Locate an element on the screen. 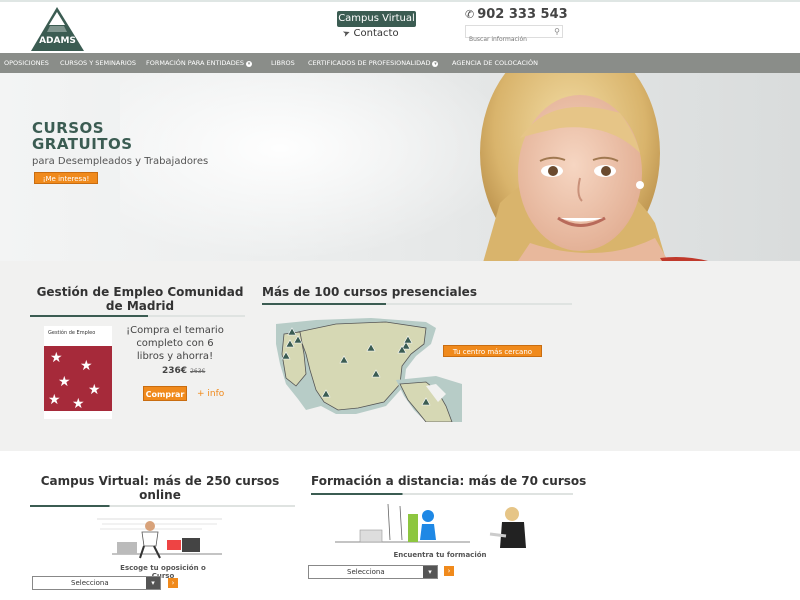 The image size is (800, 600). book-cover-top: Gestión de Empleo is located at coordinates (78, 336).